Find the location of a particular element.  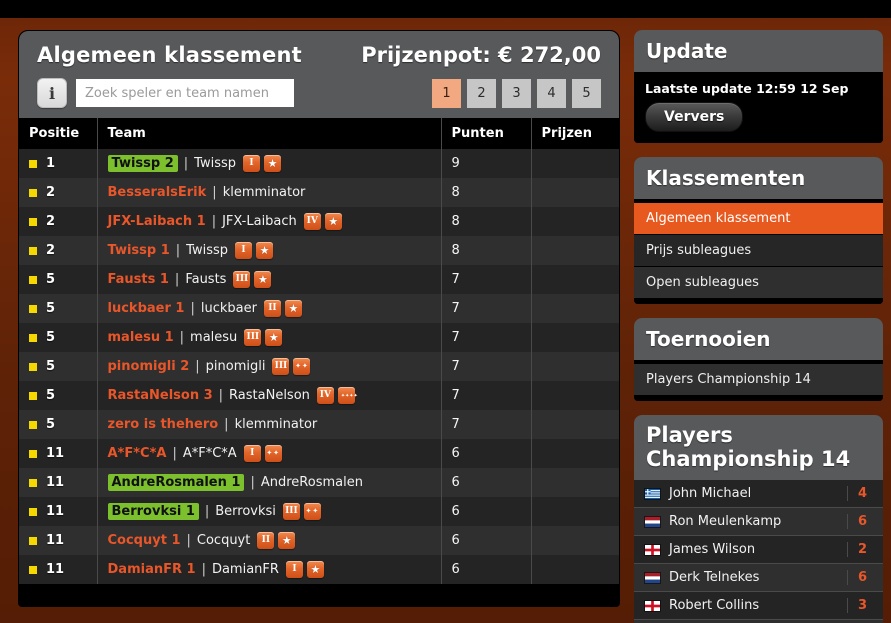

page-button-4: 4 is located at coordinates (551, 93).